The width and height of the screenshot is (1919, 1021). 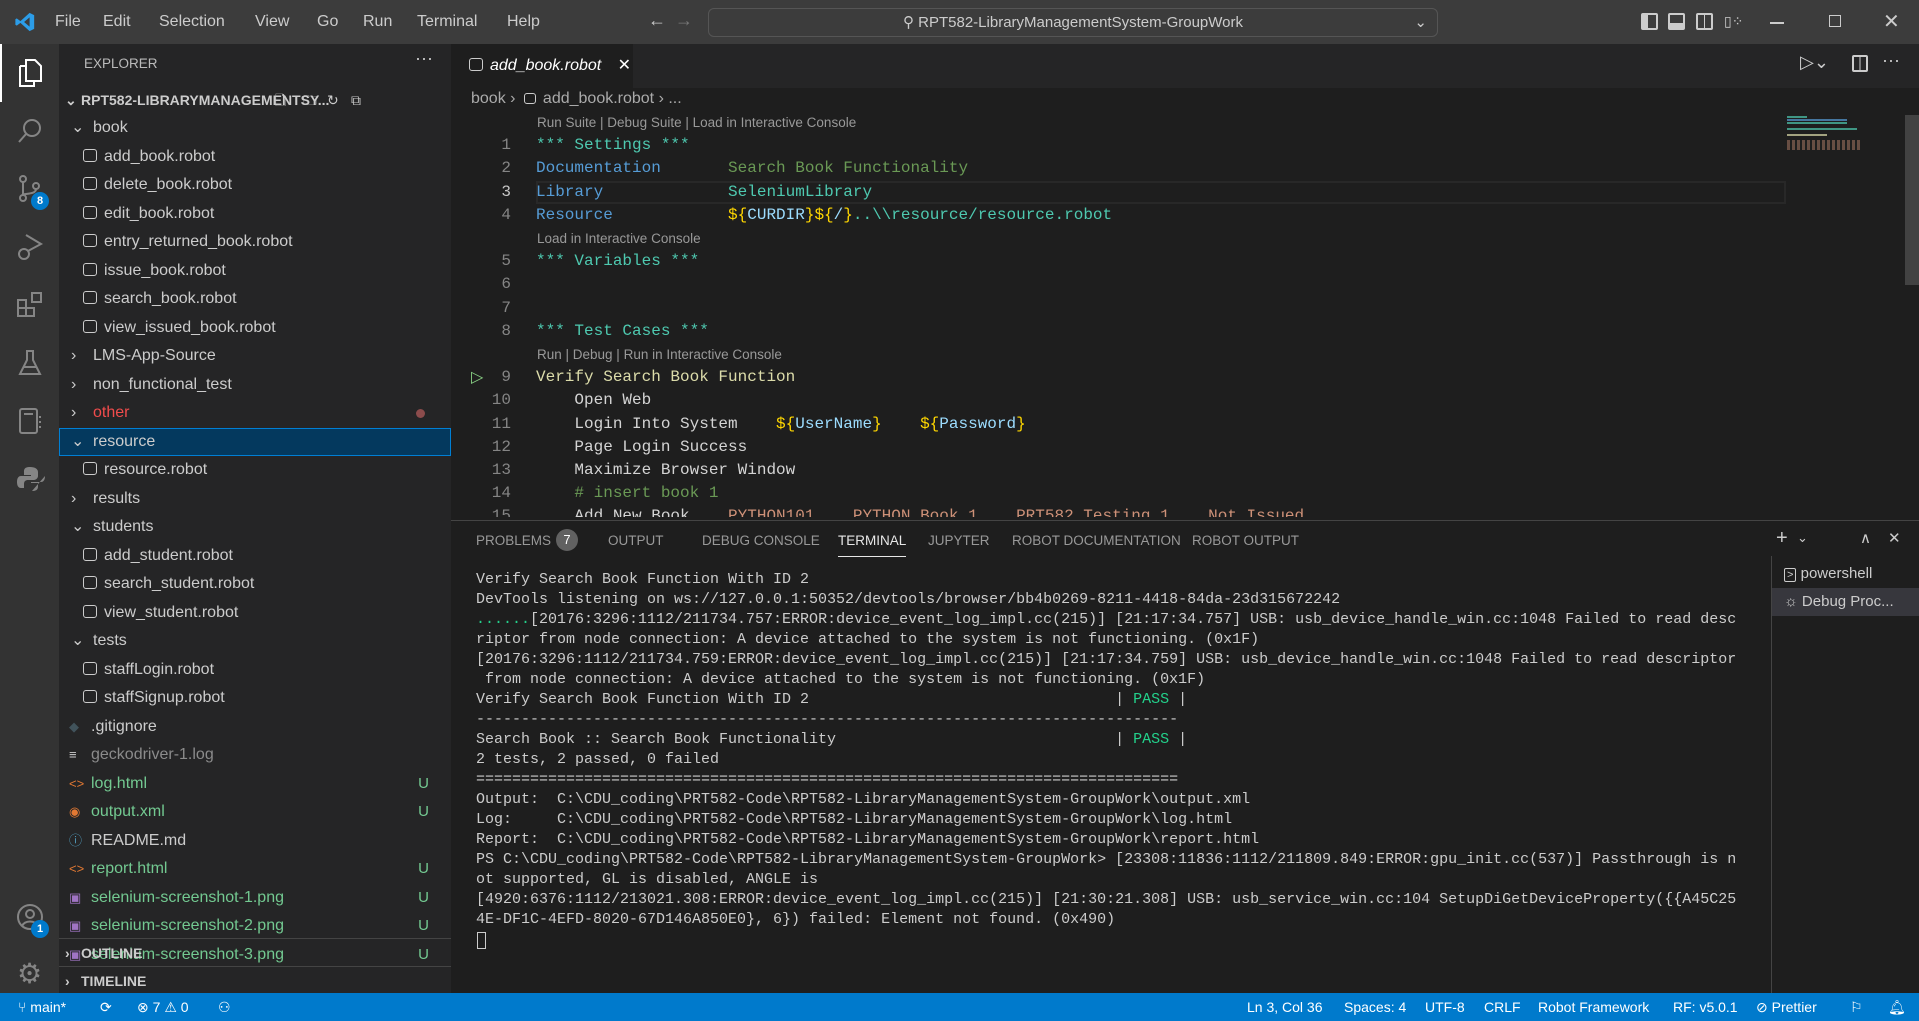 What do you see at coordinates (255, 470) in the screenshot?
I see `file-item: resource.robot` at bounding box center [255, 470].